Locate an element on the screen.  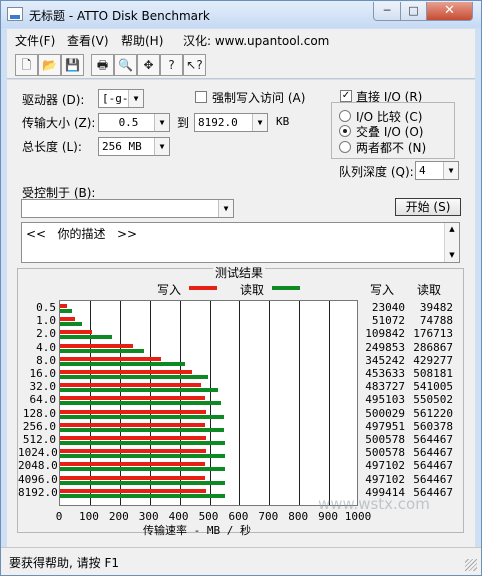
menu-file: 文件(F) is located at coordinates (35, 40).